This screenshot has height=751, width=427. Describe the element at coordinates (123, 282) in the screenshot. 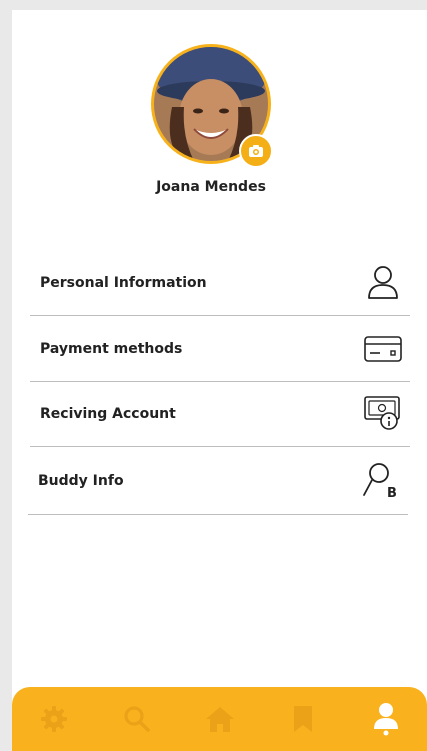

I see `menu-item-label: Personal Information` at that location.